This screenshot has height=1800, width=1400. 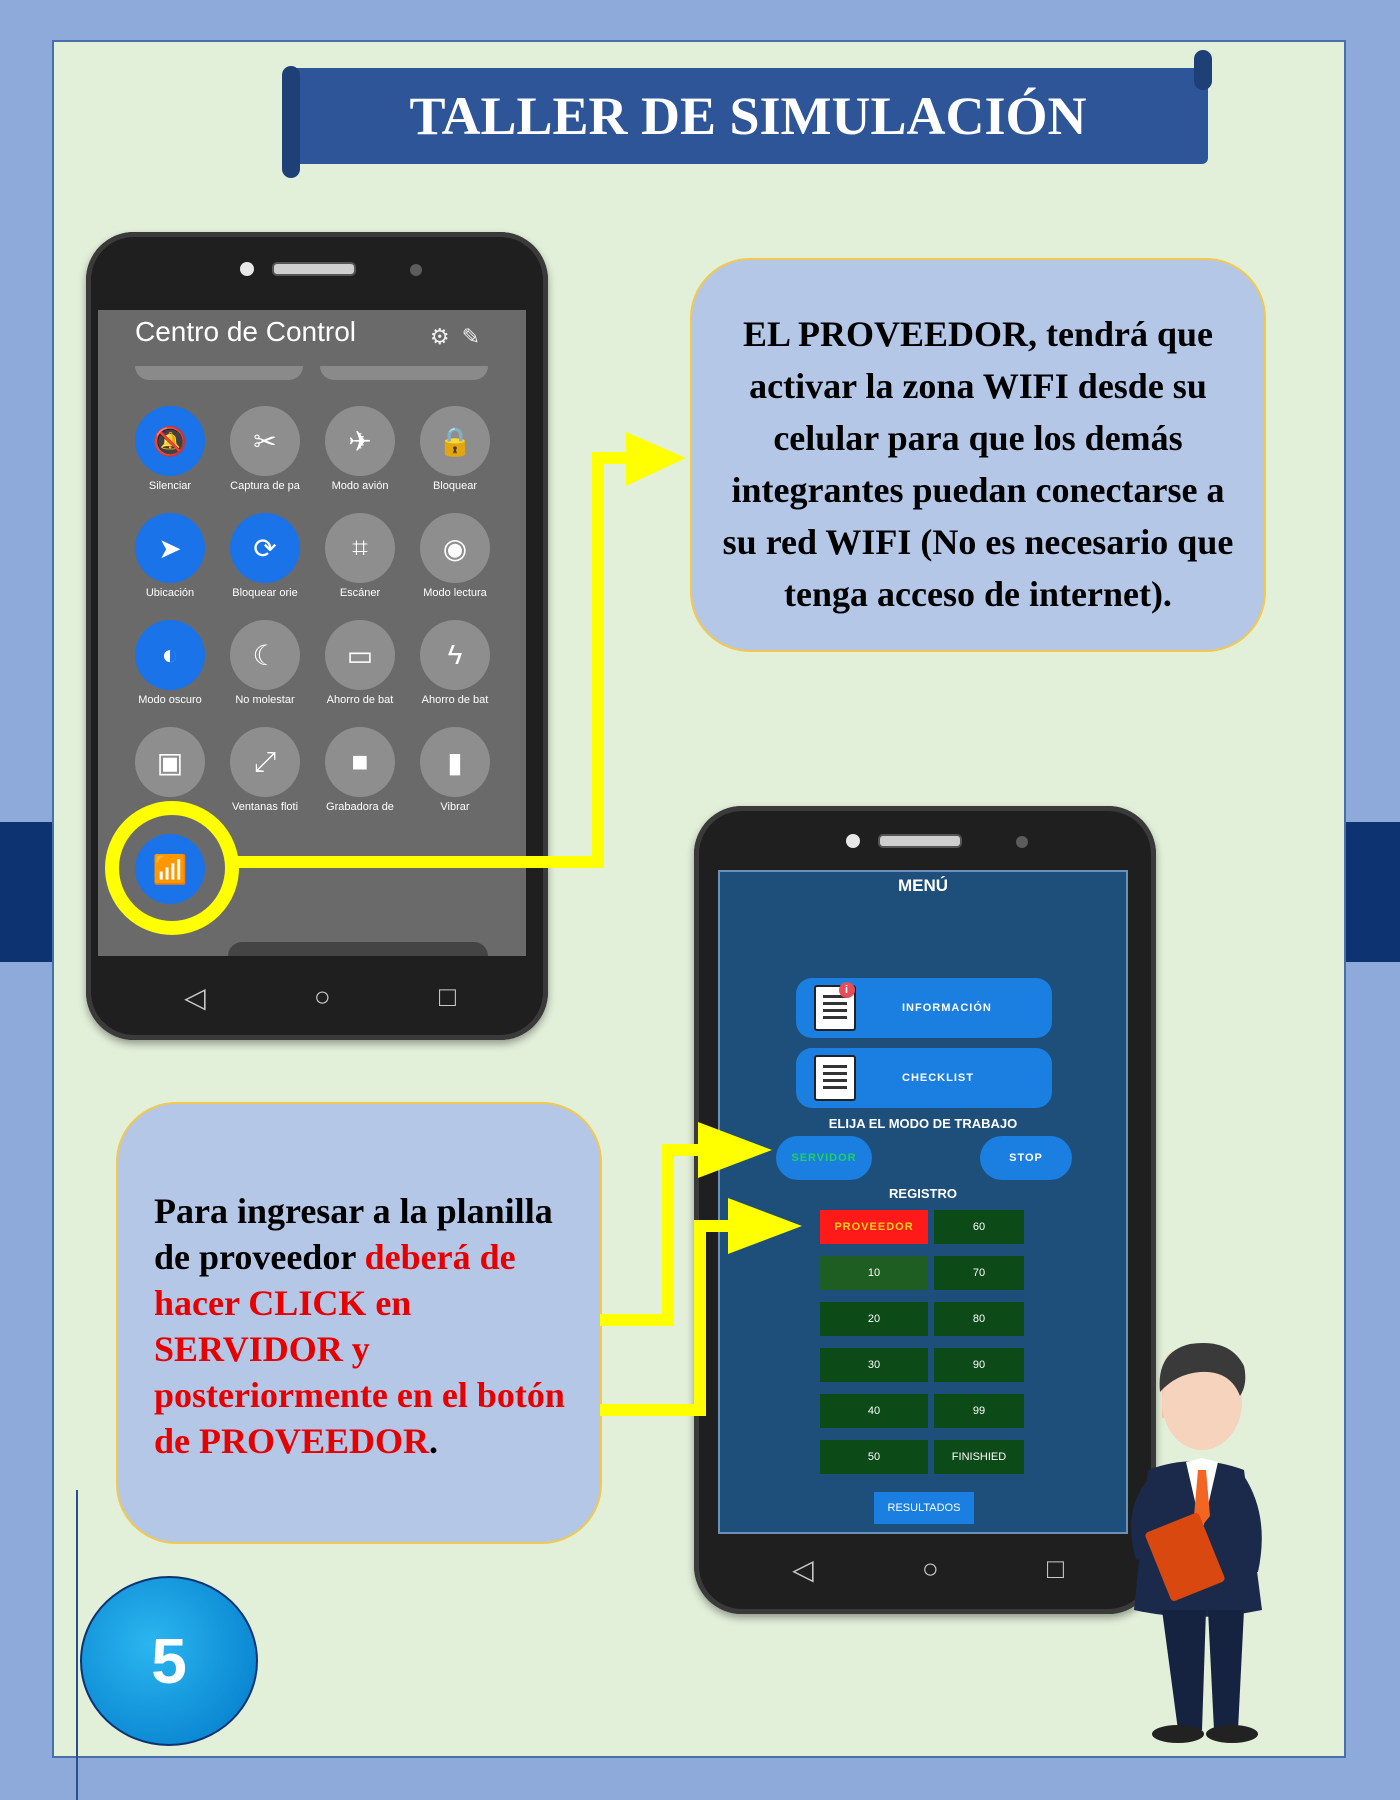 I want to click on arrowhead-callout, so click(x=656, y=459).